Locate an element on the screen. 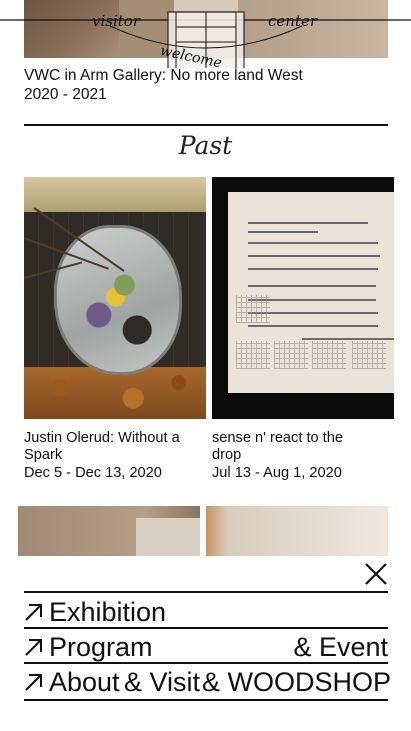 This screenshot has width=411, height=731. site-logo: visitor center welcome is located at coordinates (205, 34).